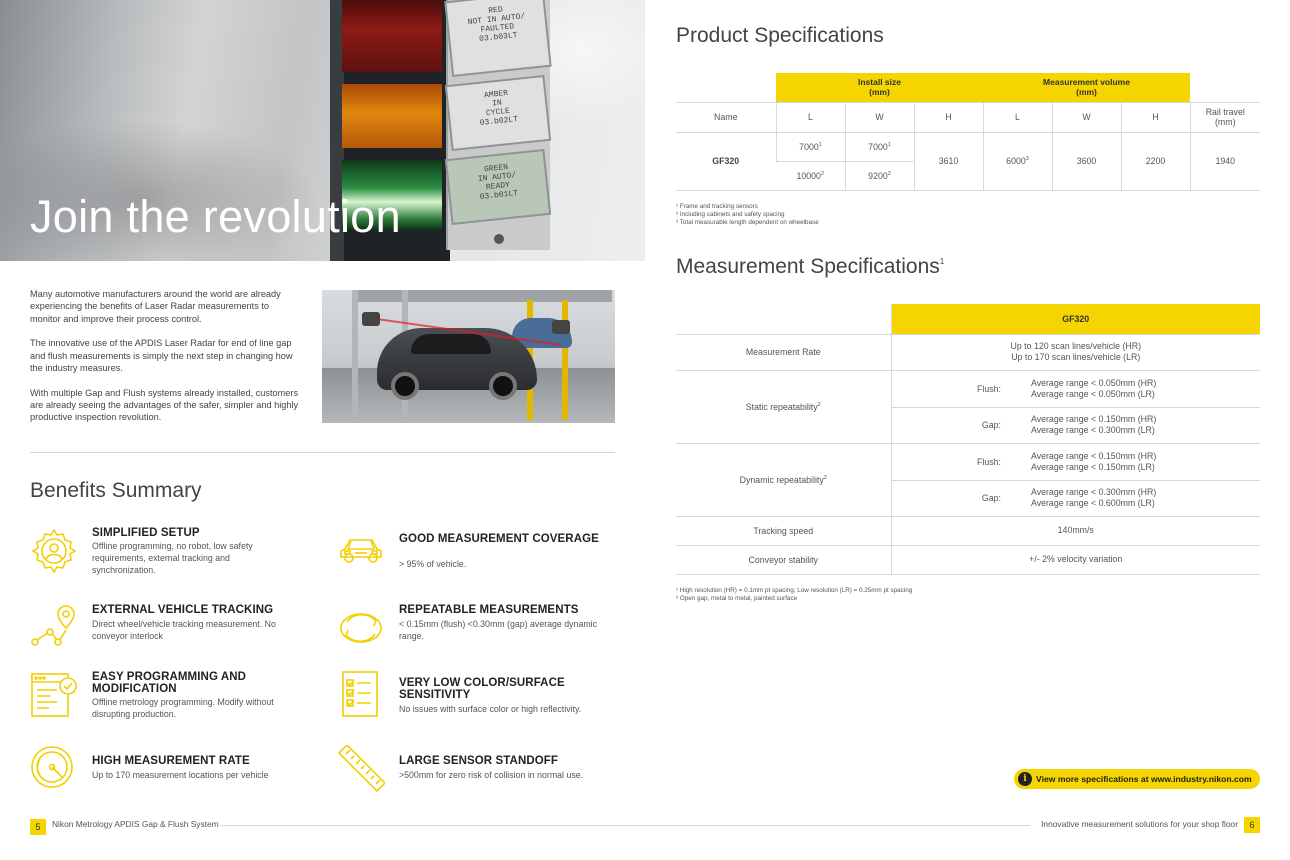 This screenshot has height=860, width=1290. What do you see at coordinates (784, 560) in the screenshot?
I see `row-label: Conveyor stability` at bounding box center [784, 560].